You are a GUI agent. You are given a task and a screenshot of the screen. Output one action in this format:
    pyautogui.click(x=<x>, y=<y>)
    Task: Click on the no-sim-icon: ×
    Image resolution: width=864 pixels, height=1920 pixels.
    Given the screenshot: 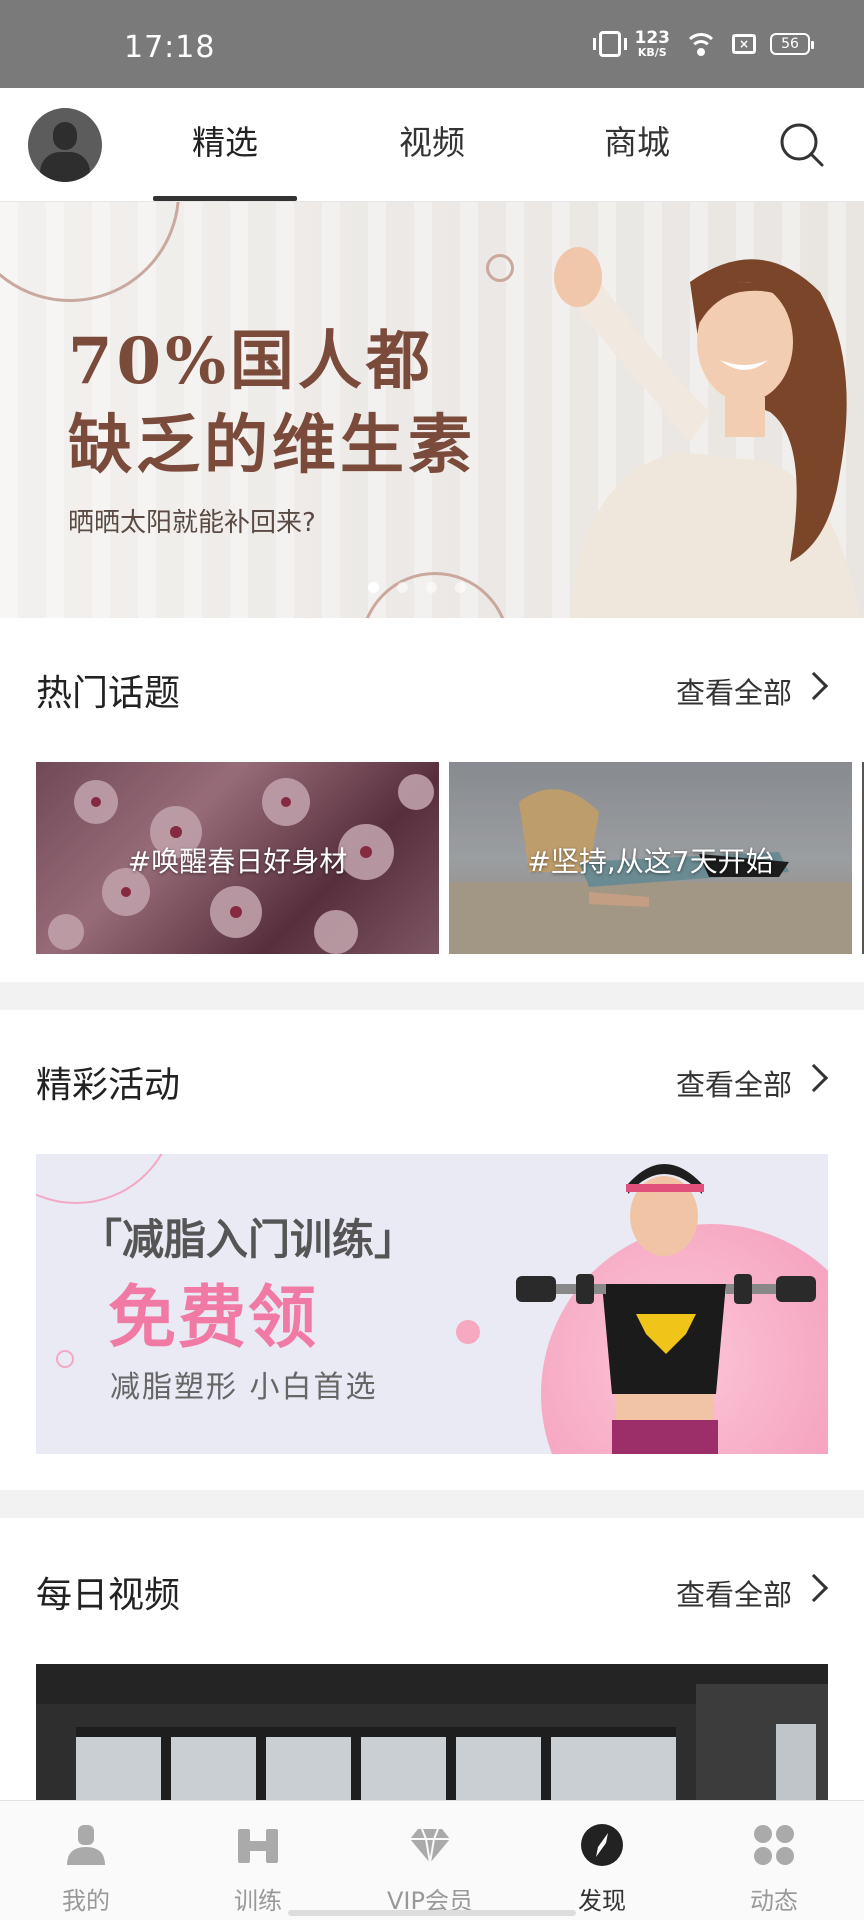 What is the action you would take?
    pyautogui.click(x=744, y=44)
    